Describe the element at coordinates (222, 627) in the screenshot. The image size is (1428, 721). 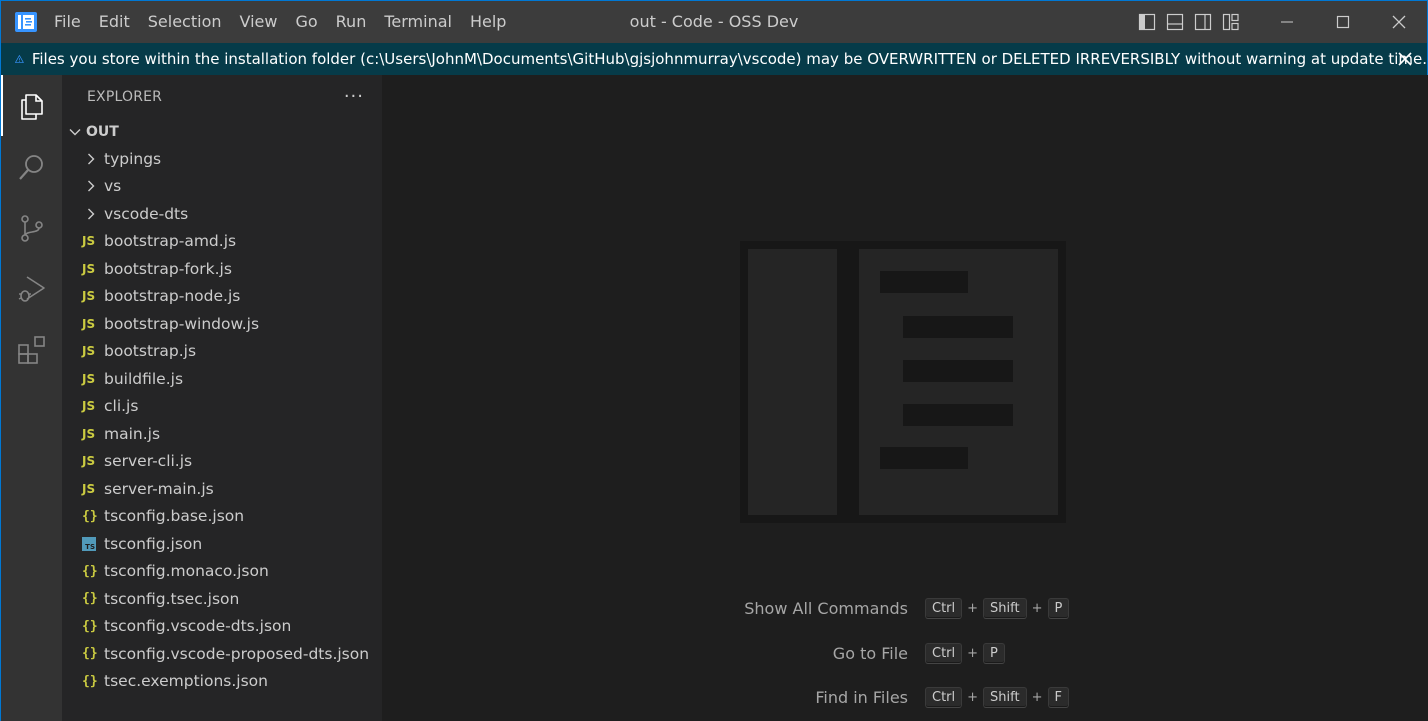
I see `file-item: {} tsconfig.vscode-dts.json` at that location.